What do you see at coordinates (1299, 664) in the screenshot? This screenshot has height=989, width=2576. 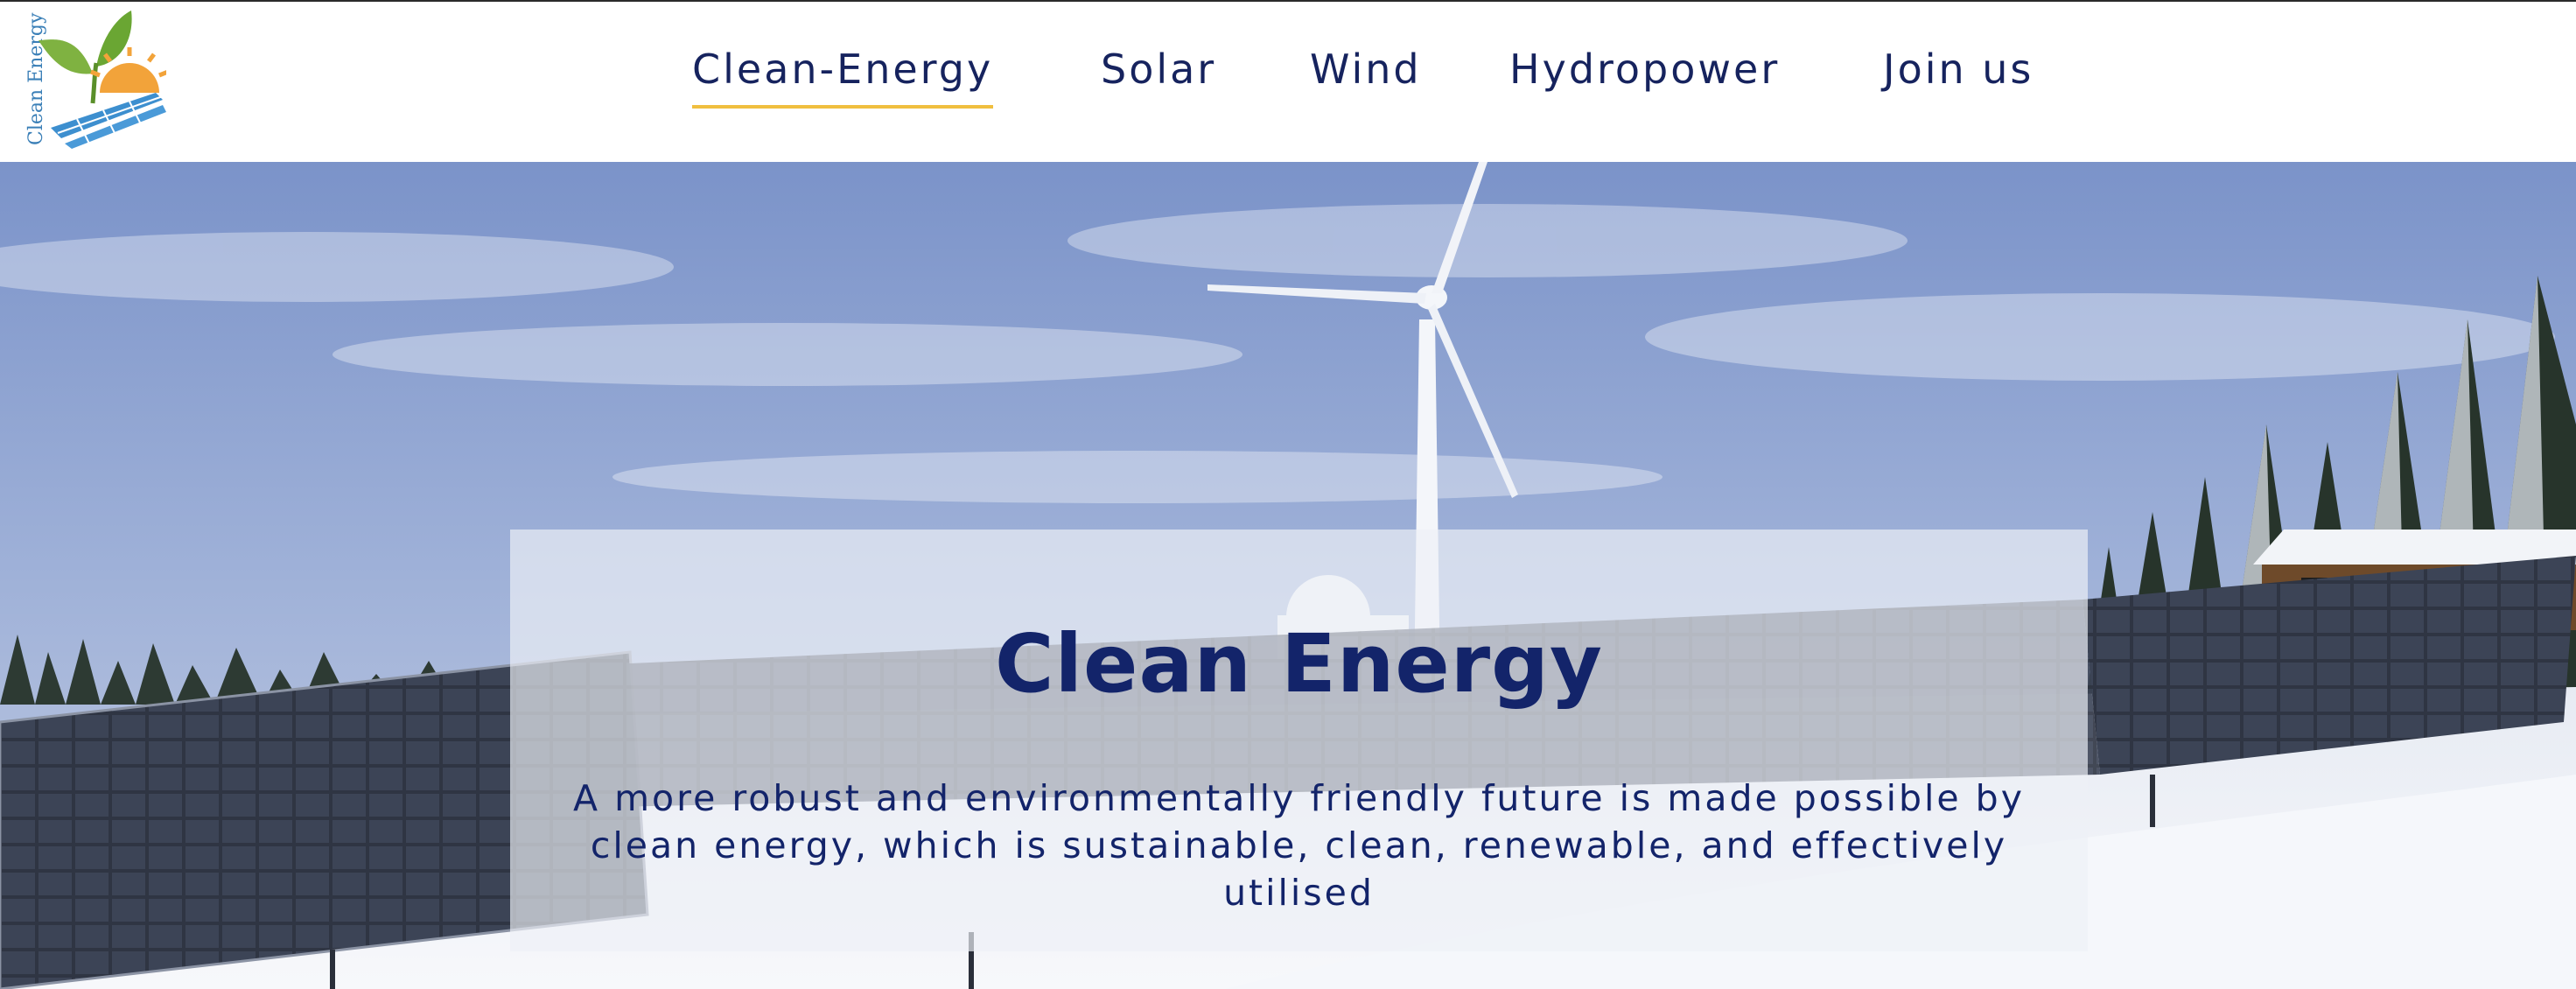 I see `hero-title: Clean Energy` at bounding box center [1299, 664].